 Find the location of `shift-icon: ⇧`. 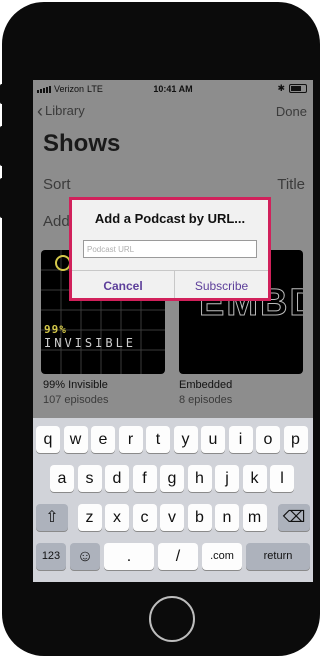

shift-icon: ⇧ is located at coordinates (52, 517).